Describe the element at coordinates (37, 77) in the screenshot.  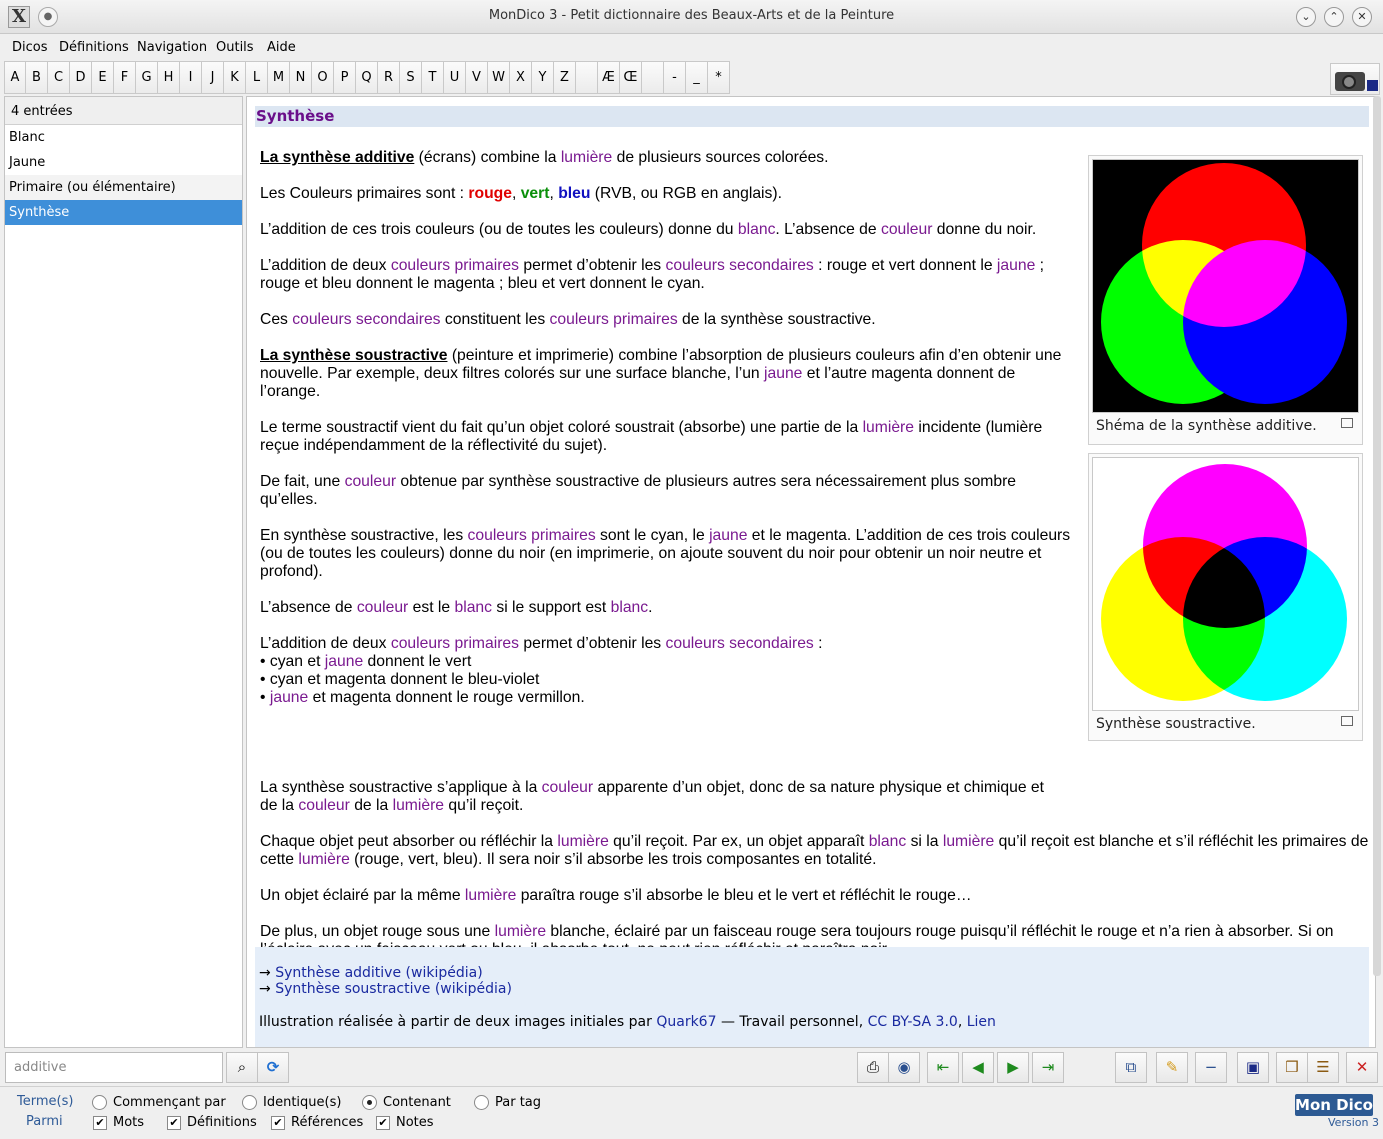
I see `letter-button: B` at that location.